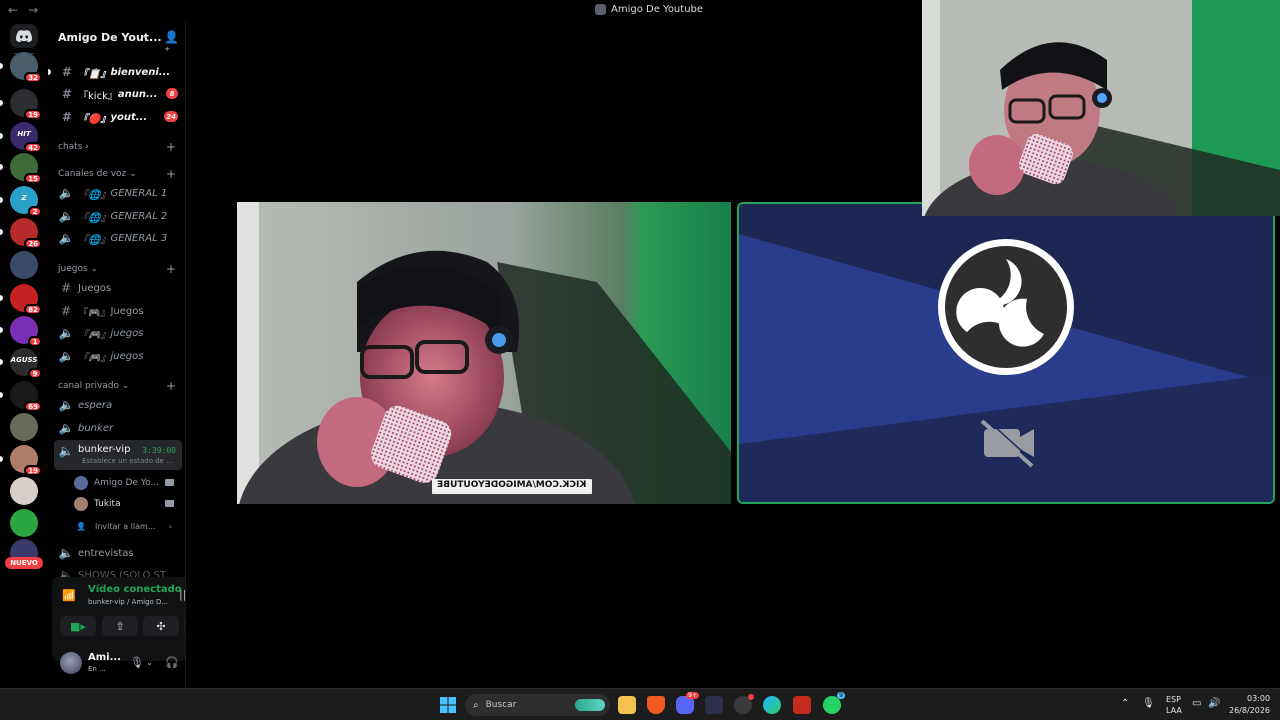 The width and height of the screenshot is (1280, 720). What do you see at coordinates (118, 288) in the screenshot?
I see `channel-juegos: # Juegos` at bounding box center [118, 288].